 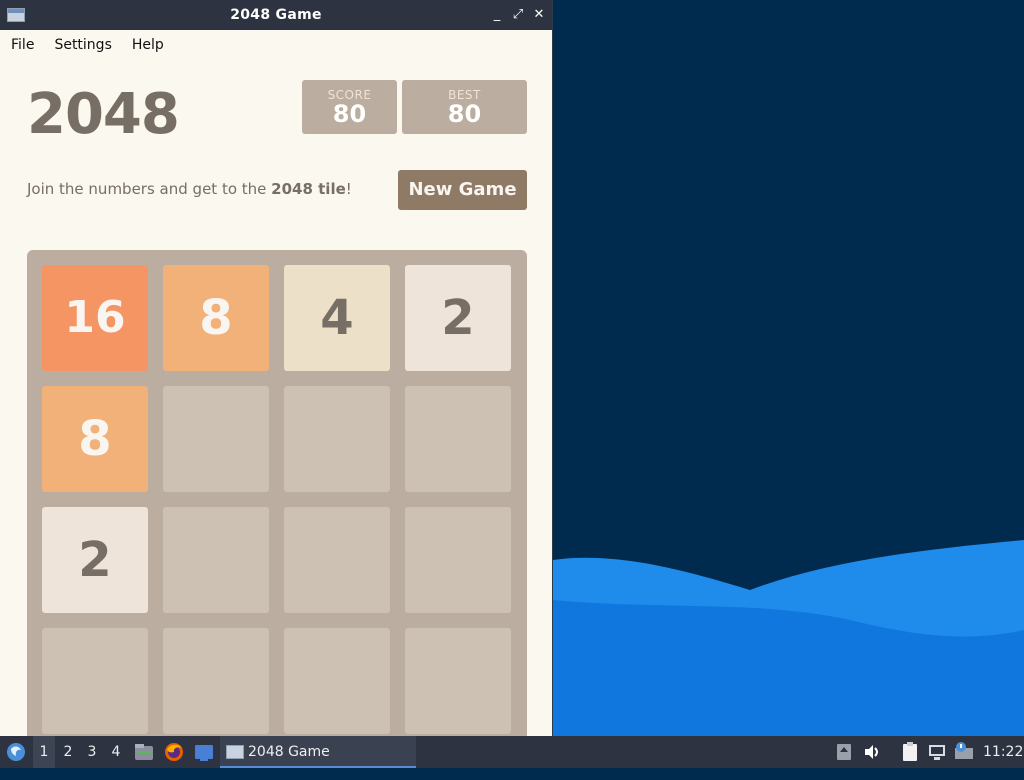 What do you see at coordinates (349, 114) in the screenshot?
I see `score-value: 80` at bounding box center [349, 114].